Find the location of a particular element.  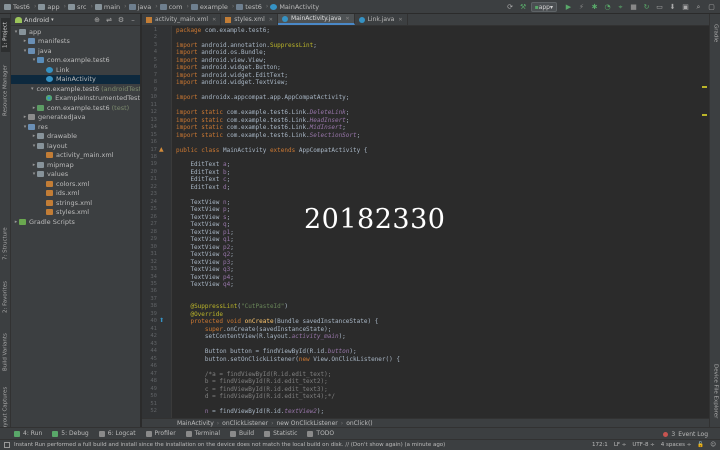

tree-node: ▸ Gradle Scripts is located at coordinates (75, 222).